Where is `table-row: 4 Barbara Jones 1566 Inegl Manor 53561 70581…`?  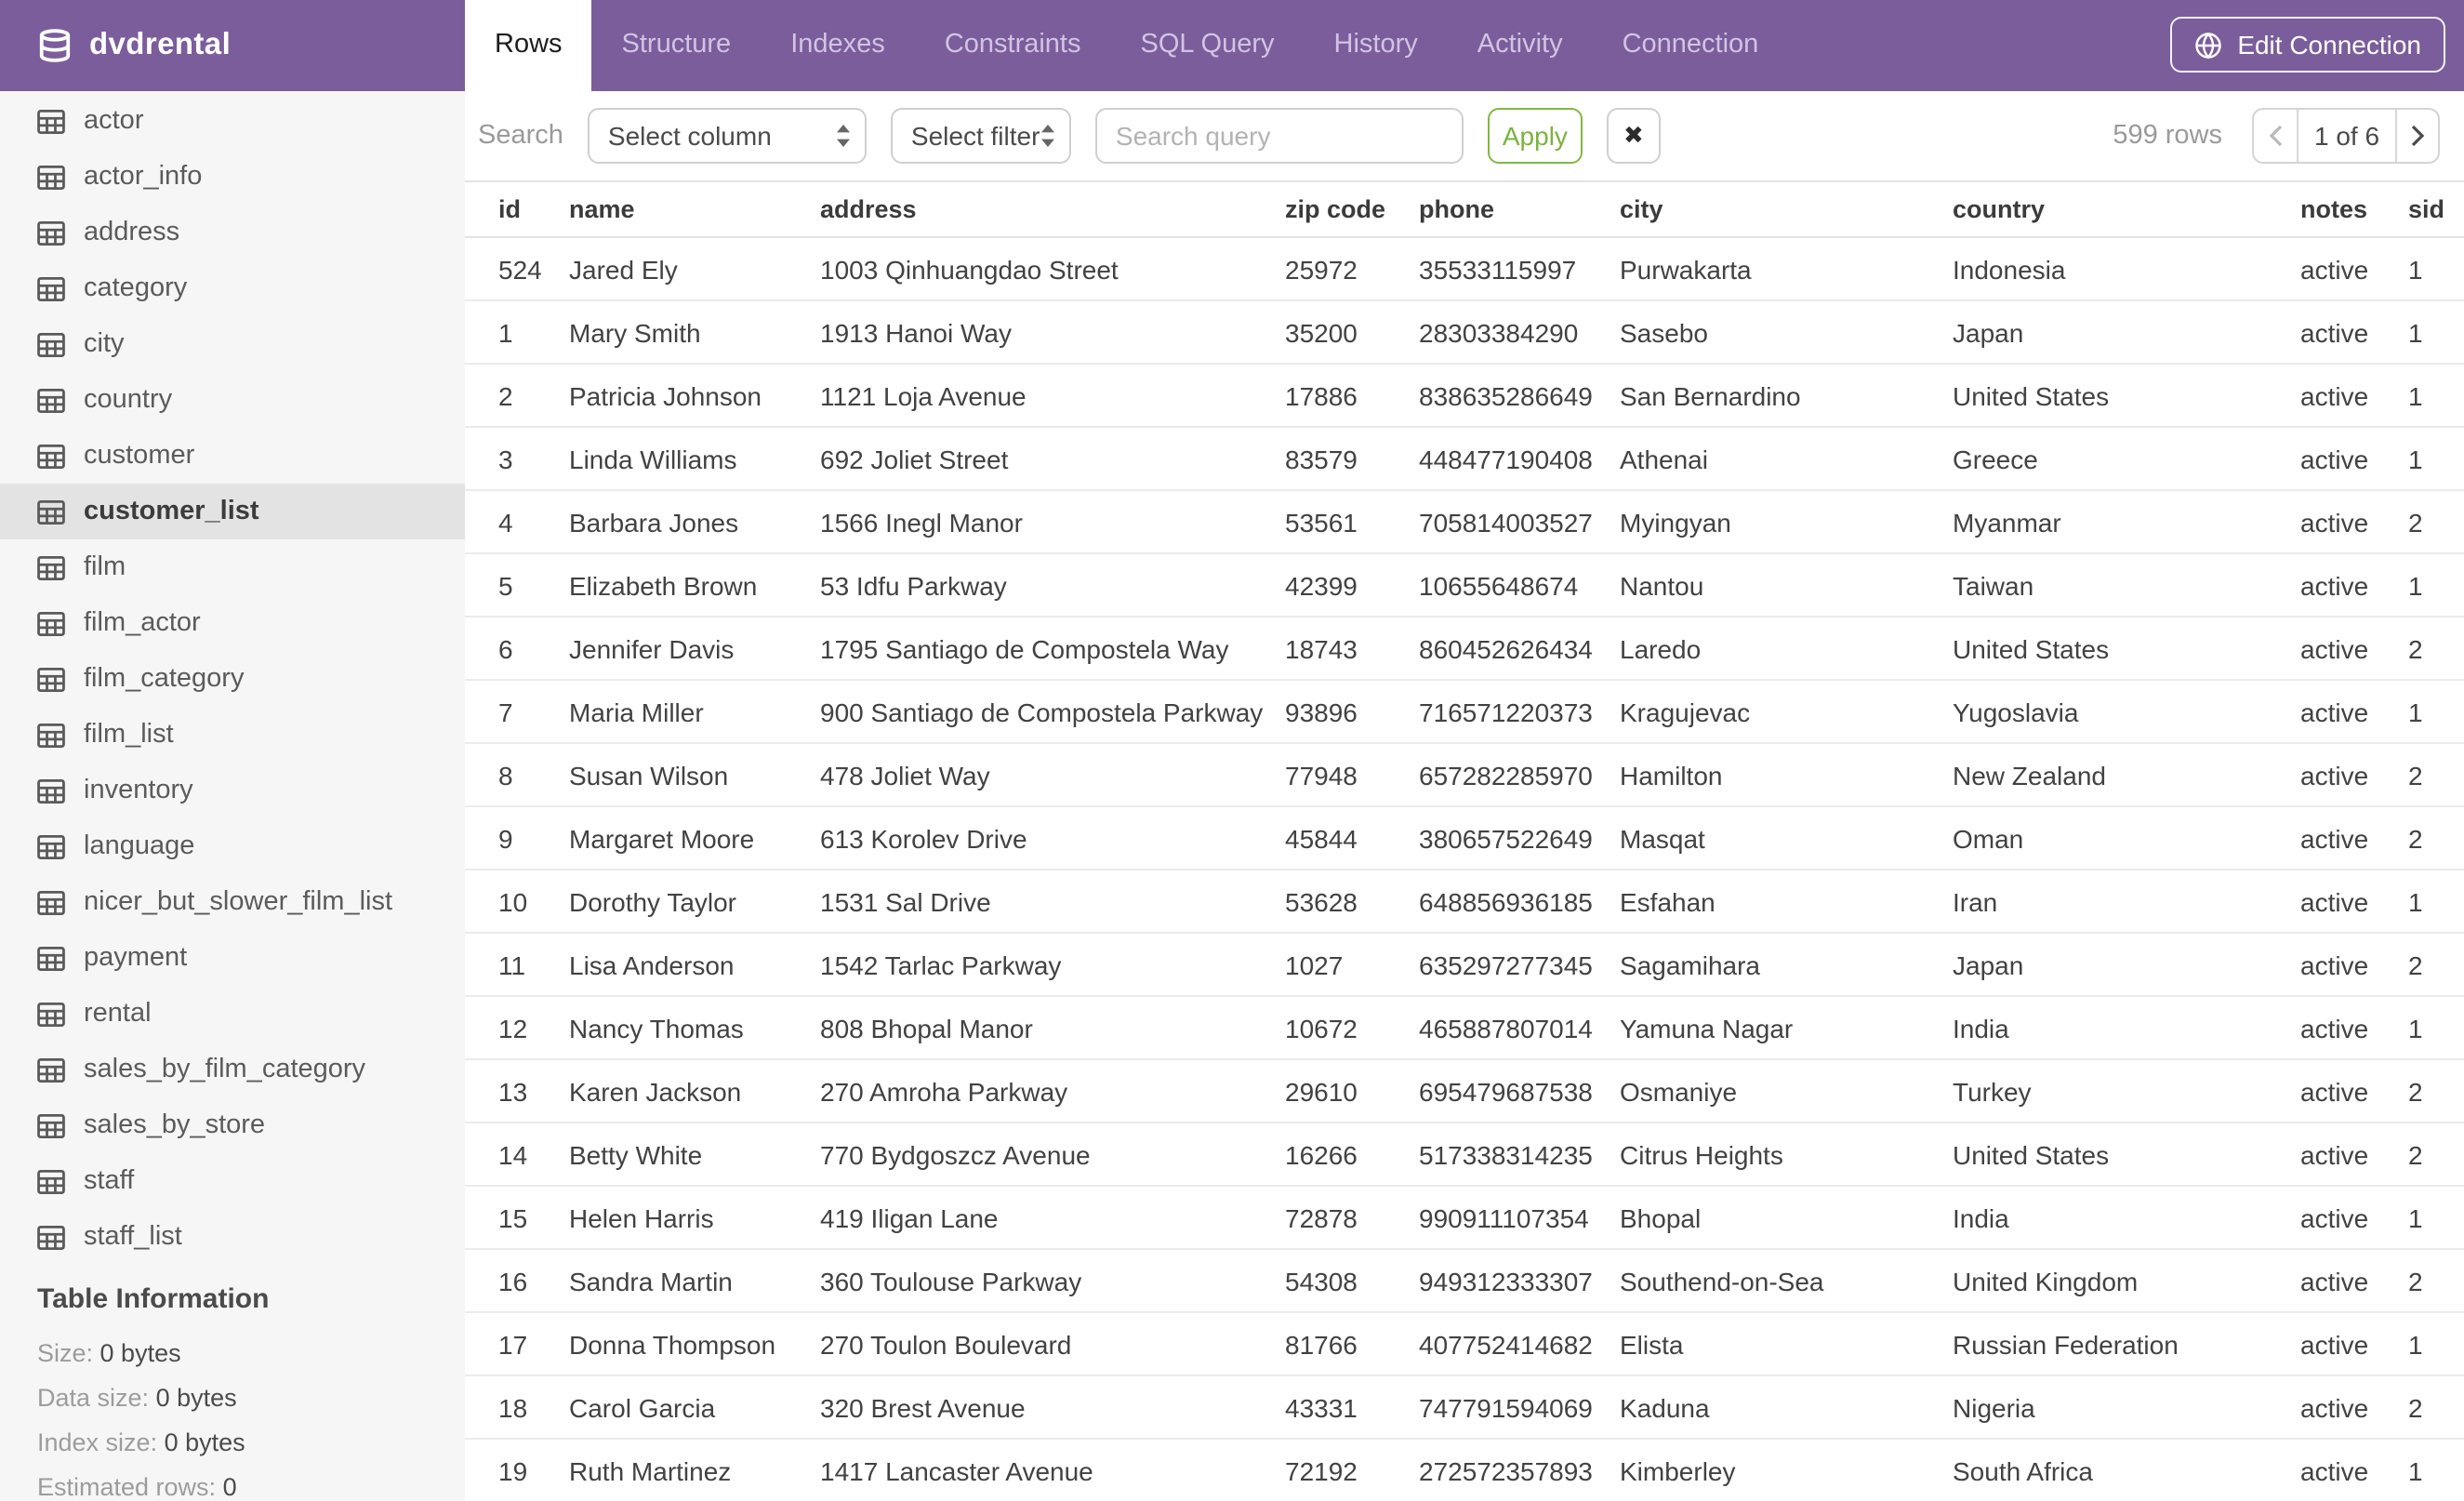 table-row: 4 Barbara Jones 1566 Inegl Manor 53561 70581… is located at coordinates (1464, 522).